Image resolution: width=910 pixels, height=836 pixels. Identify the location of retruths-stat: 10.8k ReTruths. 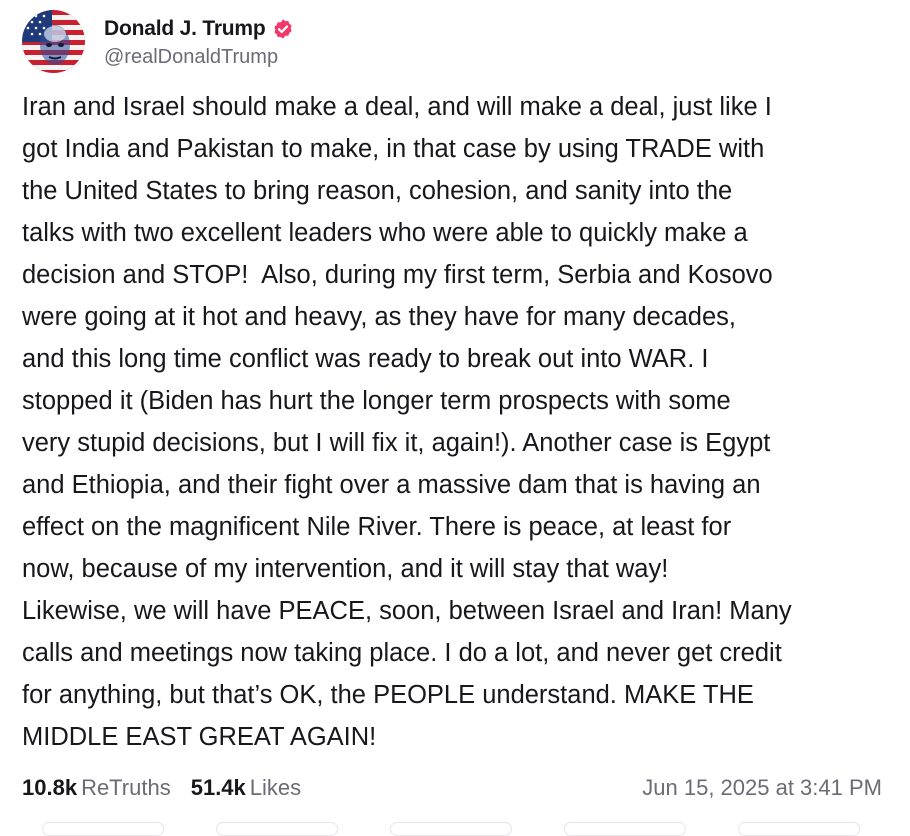
(96, 788).